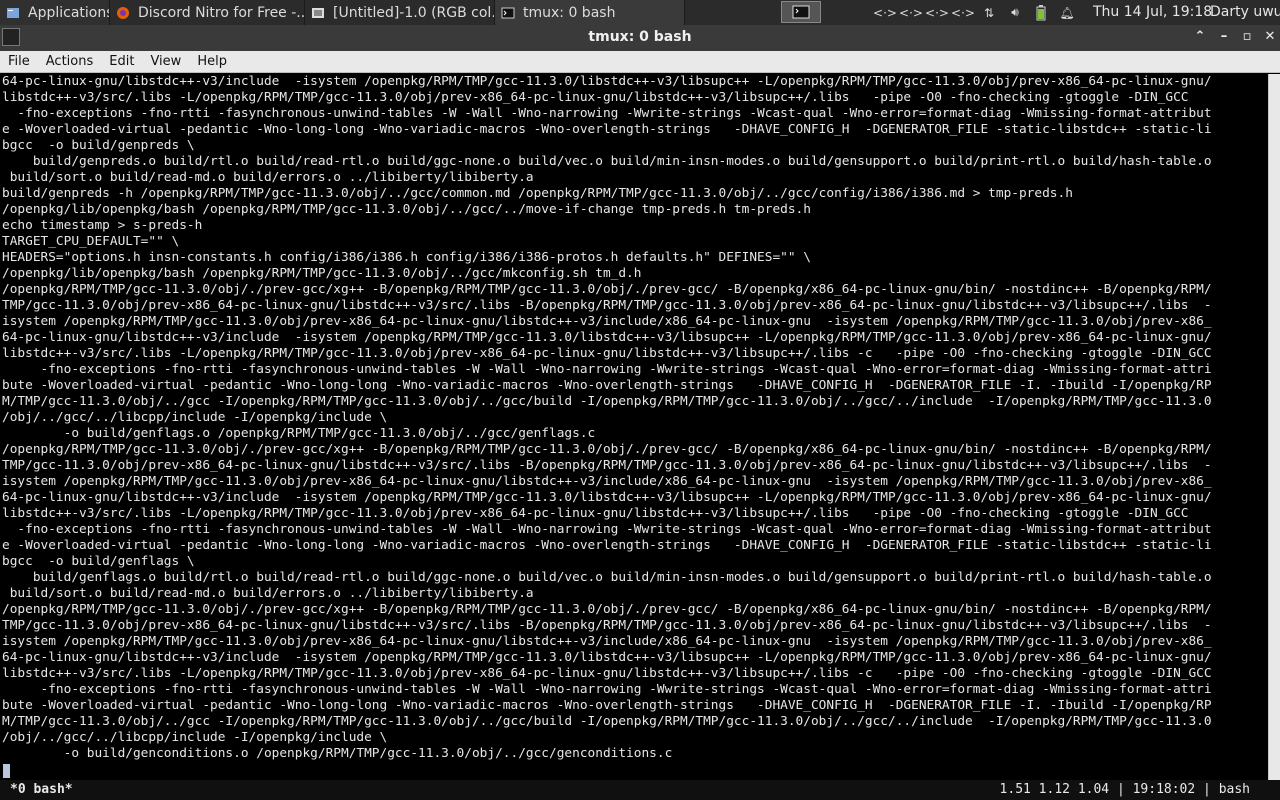 This screenshot has width=1280, height=800. I want to click on volume-icon: 🔊︎, so click(1015, 13).